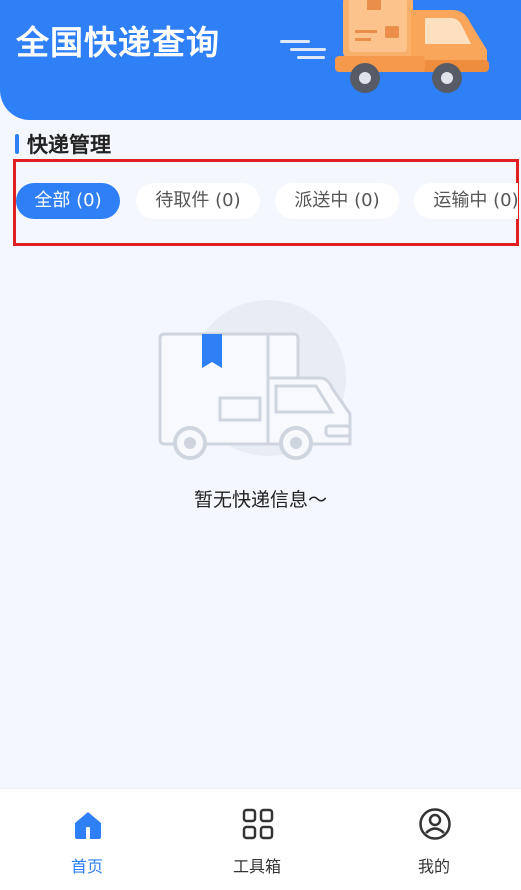  I want to click on nav-toolbox: 工具箱, so click(257, 839).